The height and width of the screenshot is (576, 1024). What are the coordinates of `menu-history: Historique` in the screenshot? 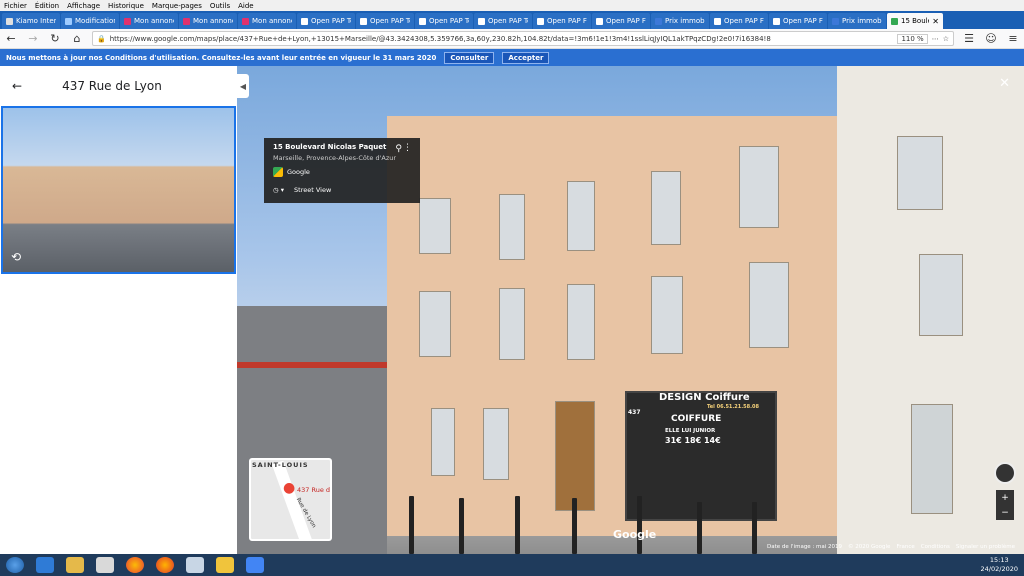 It's located at (126, 6).